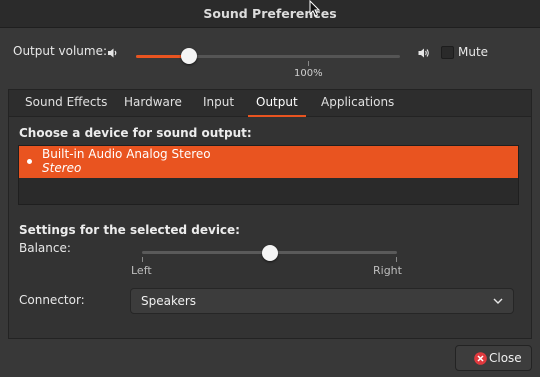 The height and width of the screenshot is (377, 540). I want to click on balance-right-tick, so click(396, 259).